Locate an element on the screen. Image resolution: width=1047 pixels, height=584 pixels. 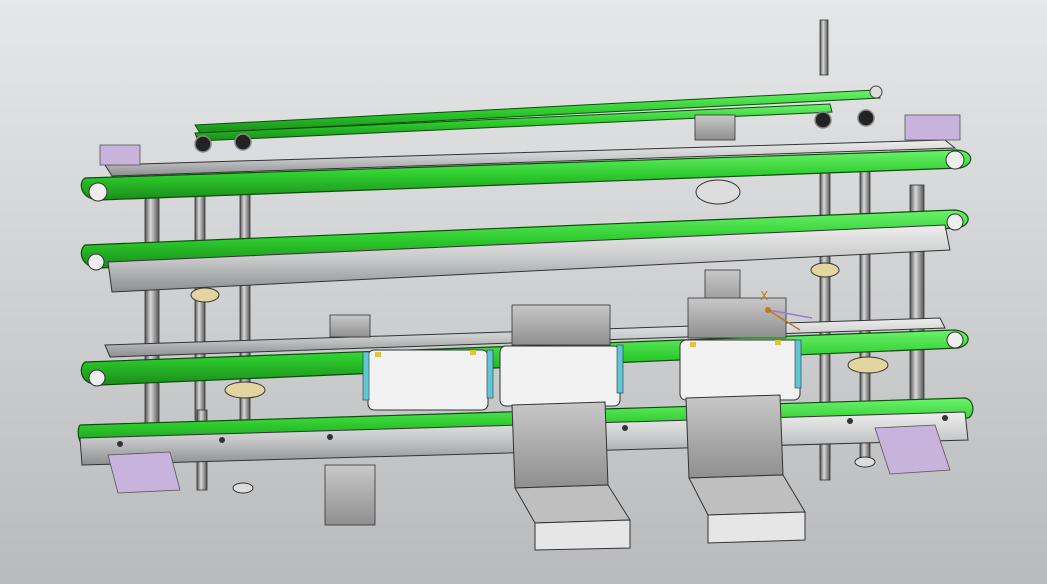
drive-pulley is located at coordinates (718, 192).